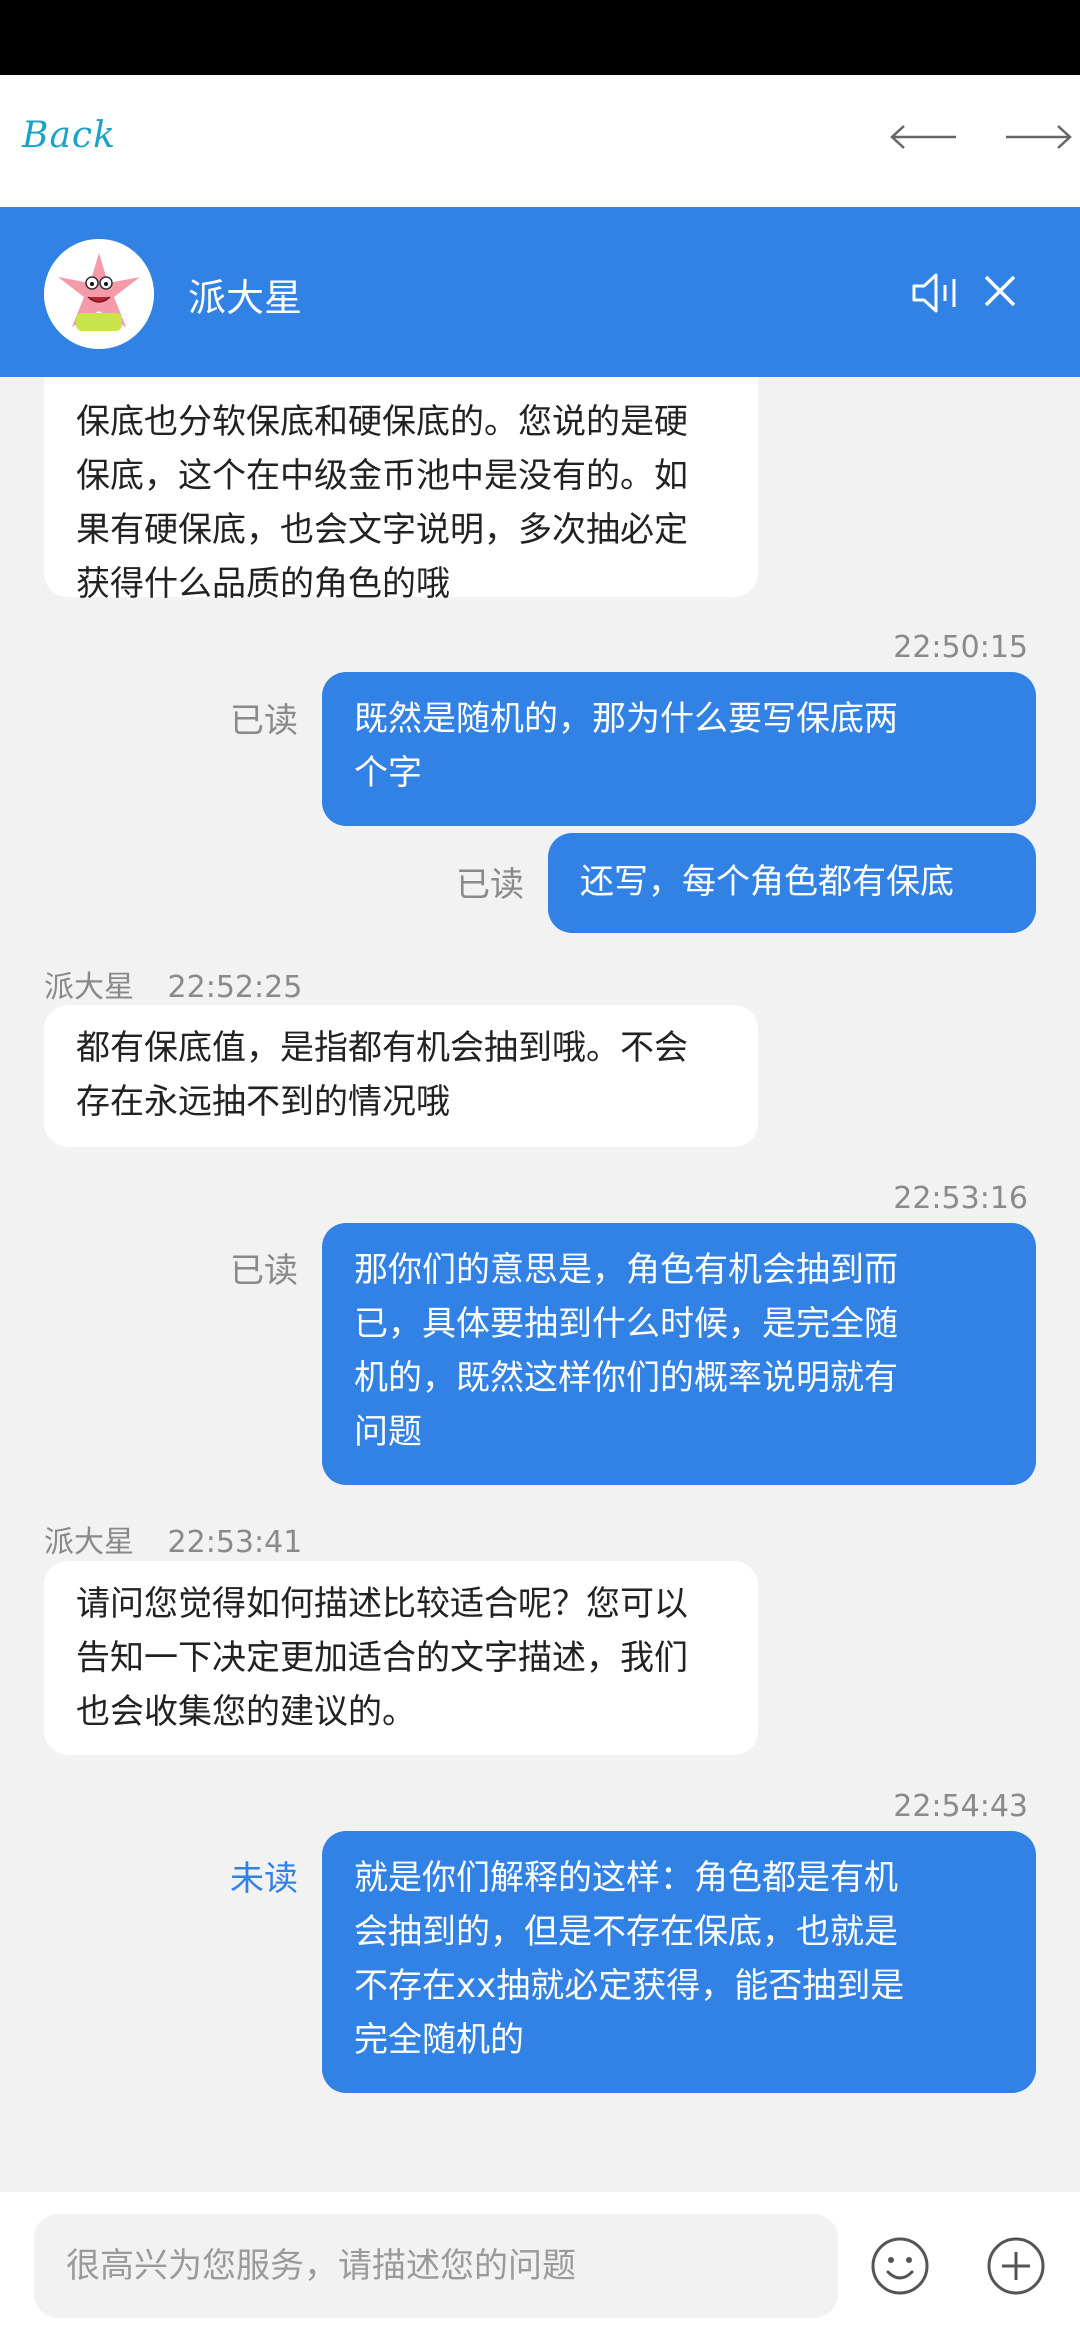 This screenshot has width=1080, height=2340. I want to click on message-line: 都有保底值，是指都有机会抽到哦。不会, so click(382, 1048).